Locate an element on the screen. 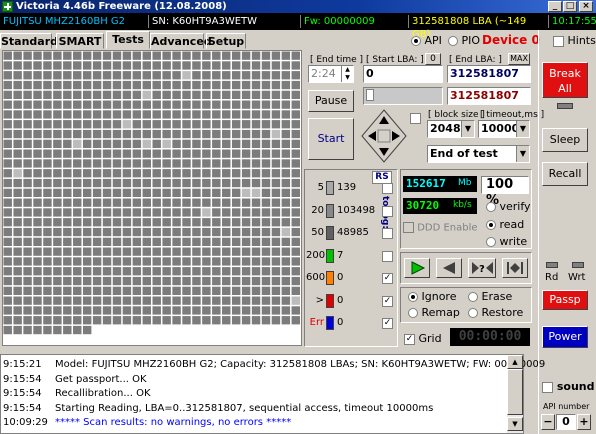  back-button is located at coordinates (449, 268).